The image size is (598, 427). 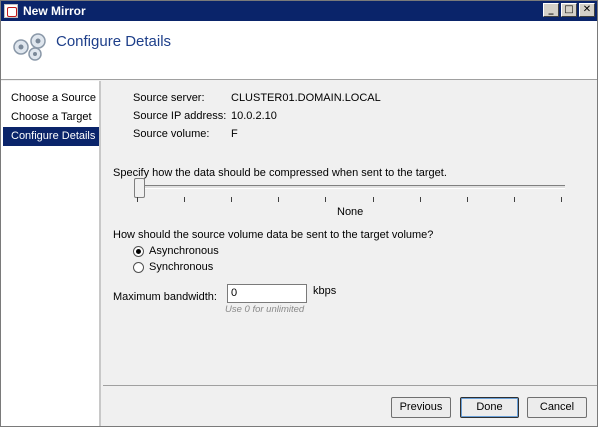 What do you see at coordinates (267, 293) in the screenshot?
I see `bandwidth-input: 0` at bounding box center [267, 293].